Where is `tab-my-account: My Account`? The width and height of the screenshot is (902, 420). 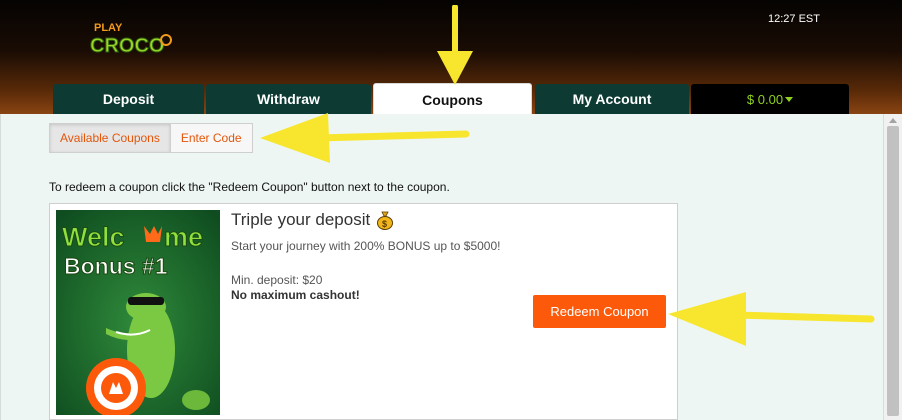 tab-my-account: My Account is located at coordinates (612, 99).